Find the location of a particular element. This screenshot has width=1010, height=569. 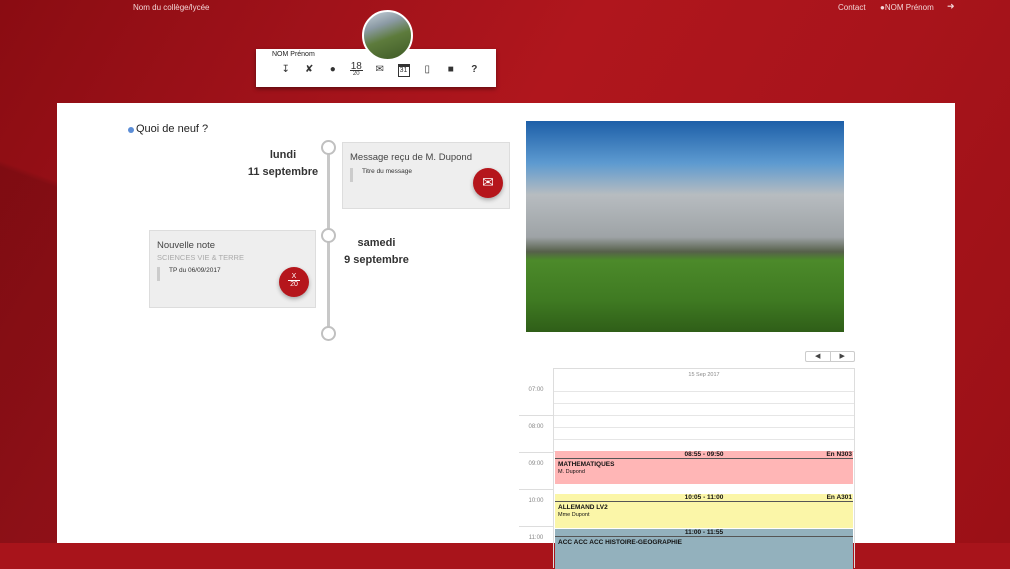

avatar is located at coordinates (387, 35).